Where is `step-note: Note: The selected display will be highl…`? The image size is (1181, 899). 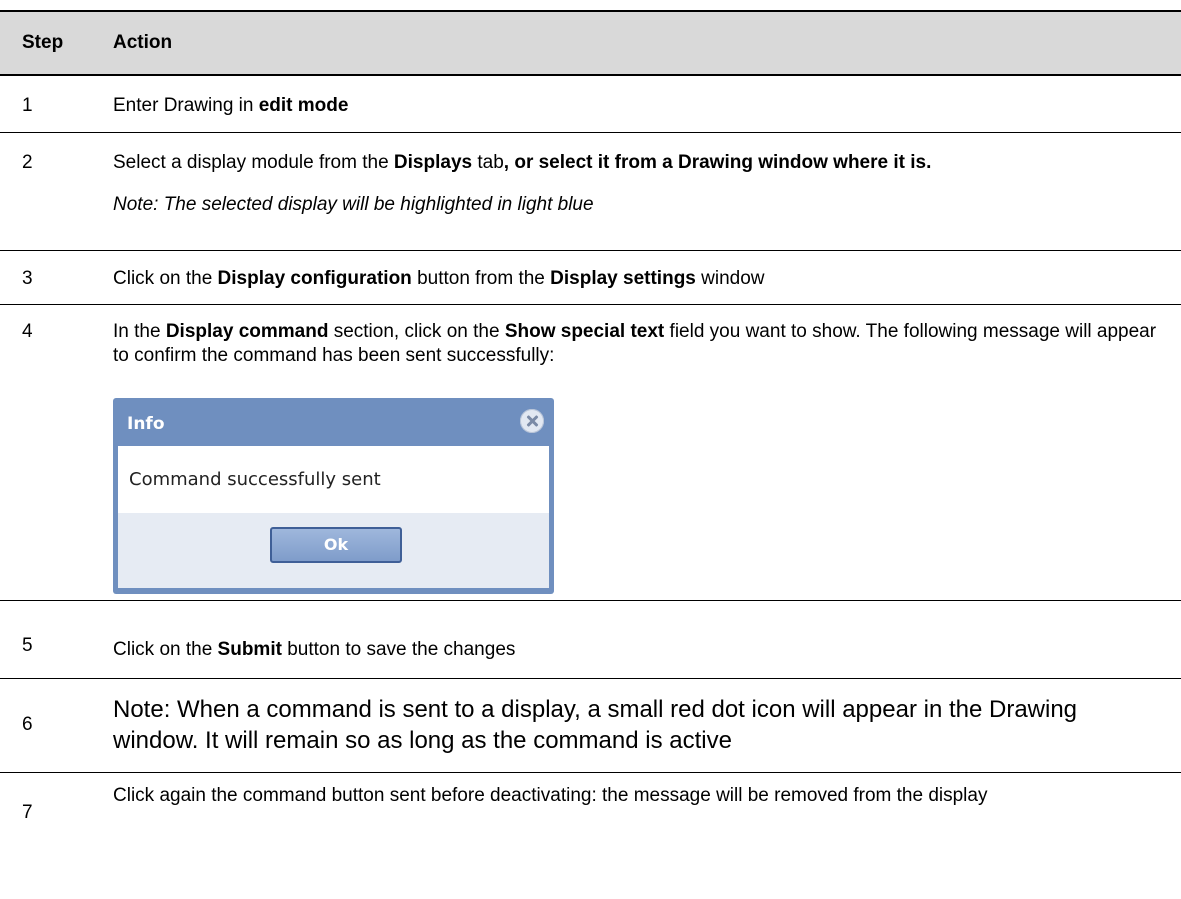 step-note: Note: The selected display will be highl… is located at coordinates (353, 204).